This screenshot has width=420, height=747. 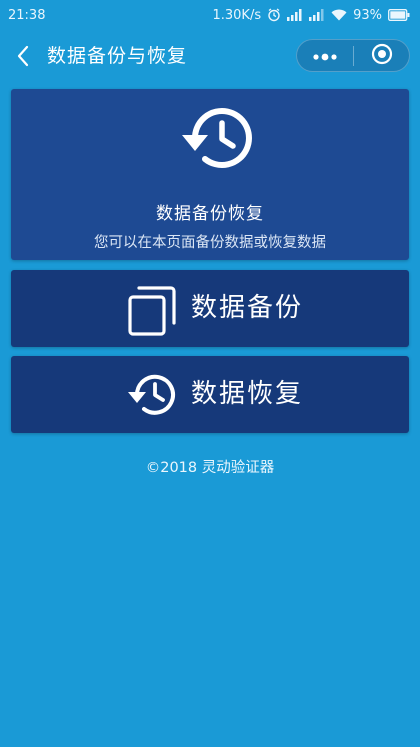 What do you see at coordinates (210, 214) in the screenshot?
I see `card-title: 数据备份恢复` at bounding box center [210, 214].